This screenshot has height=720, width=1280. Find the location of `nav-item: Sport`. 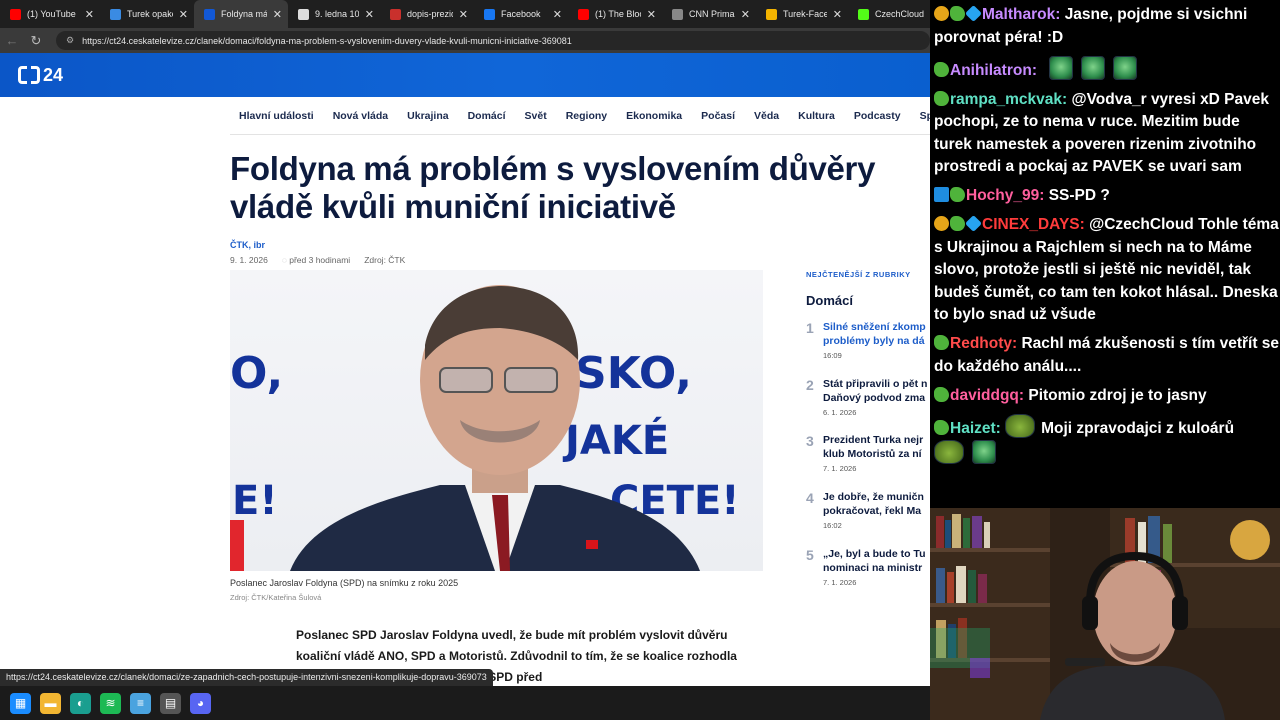

nav-item: Sport is located at coordinates (925, 116).